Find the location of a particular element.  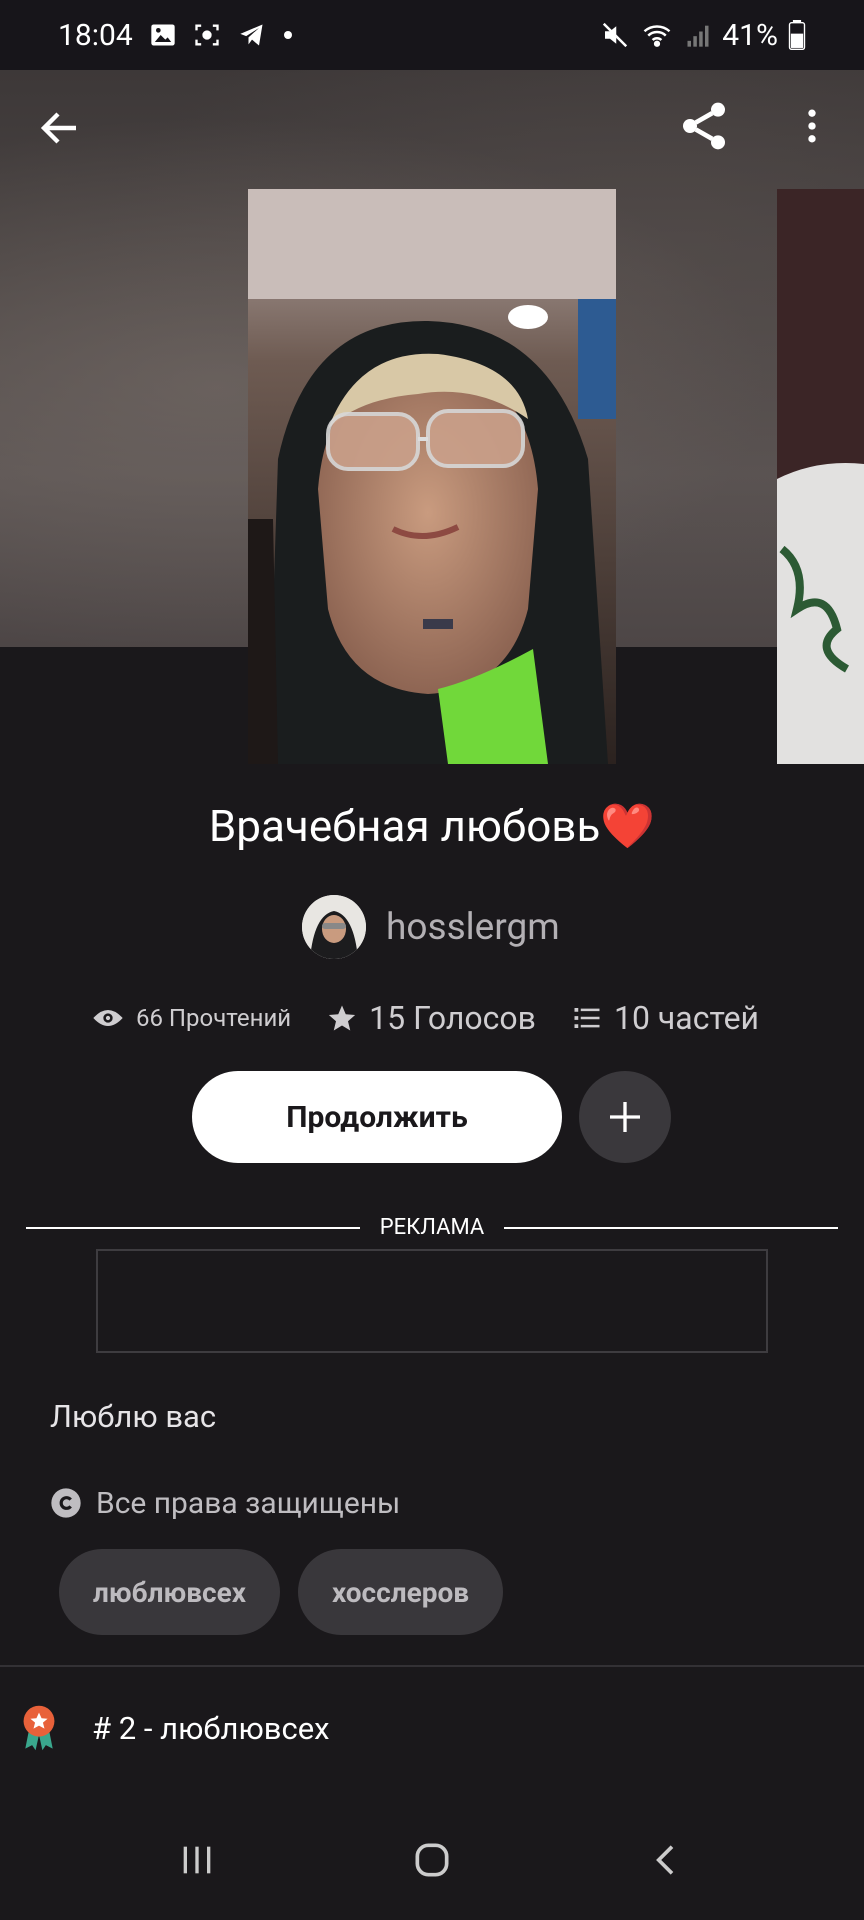

nav-back-icon is located at coordinates (664, 1860).